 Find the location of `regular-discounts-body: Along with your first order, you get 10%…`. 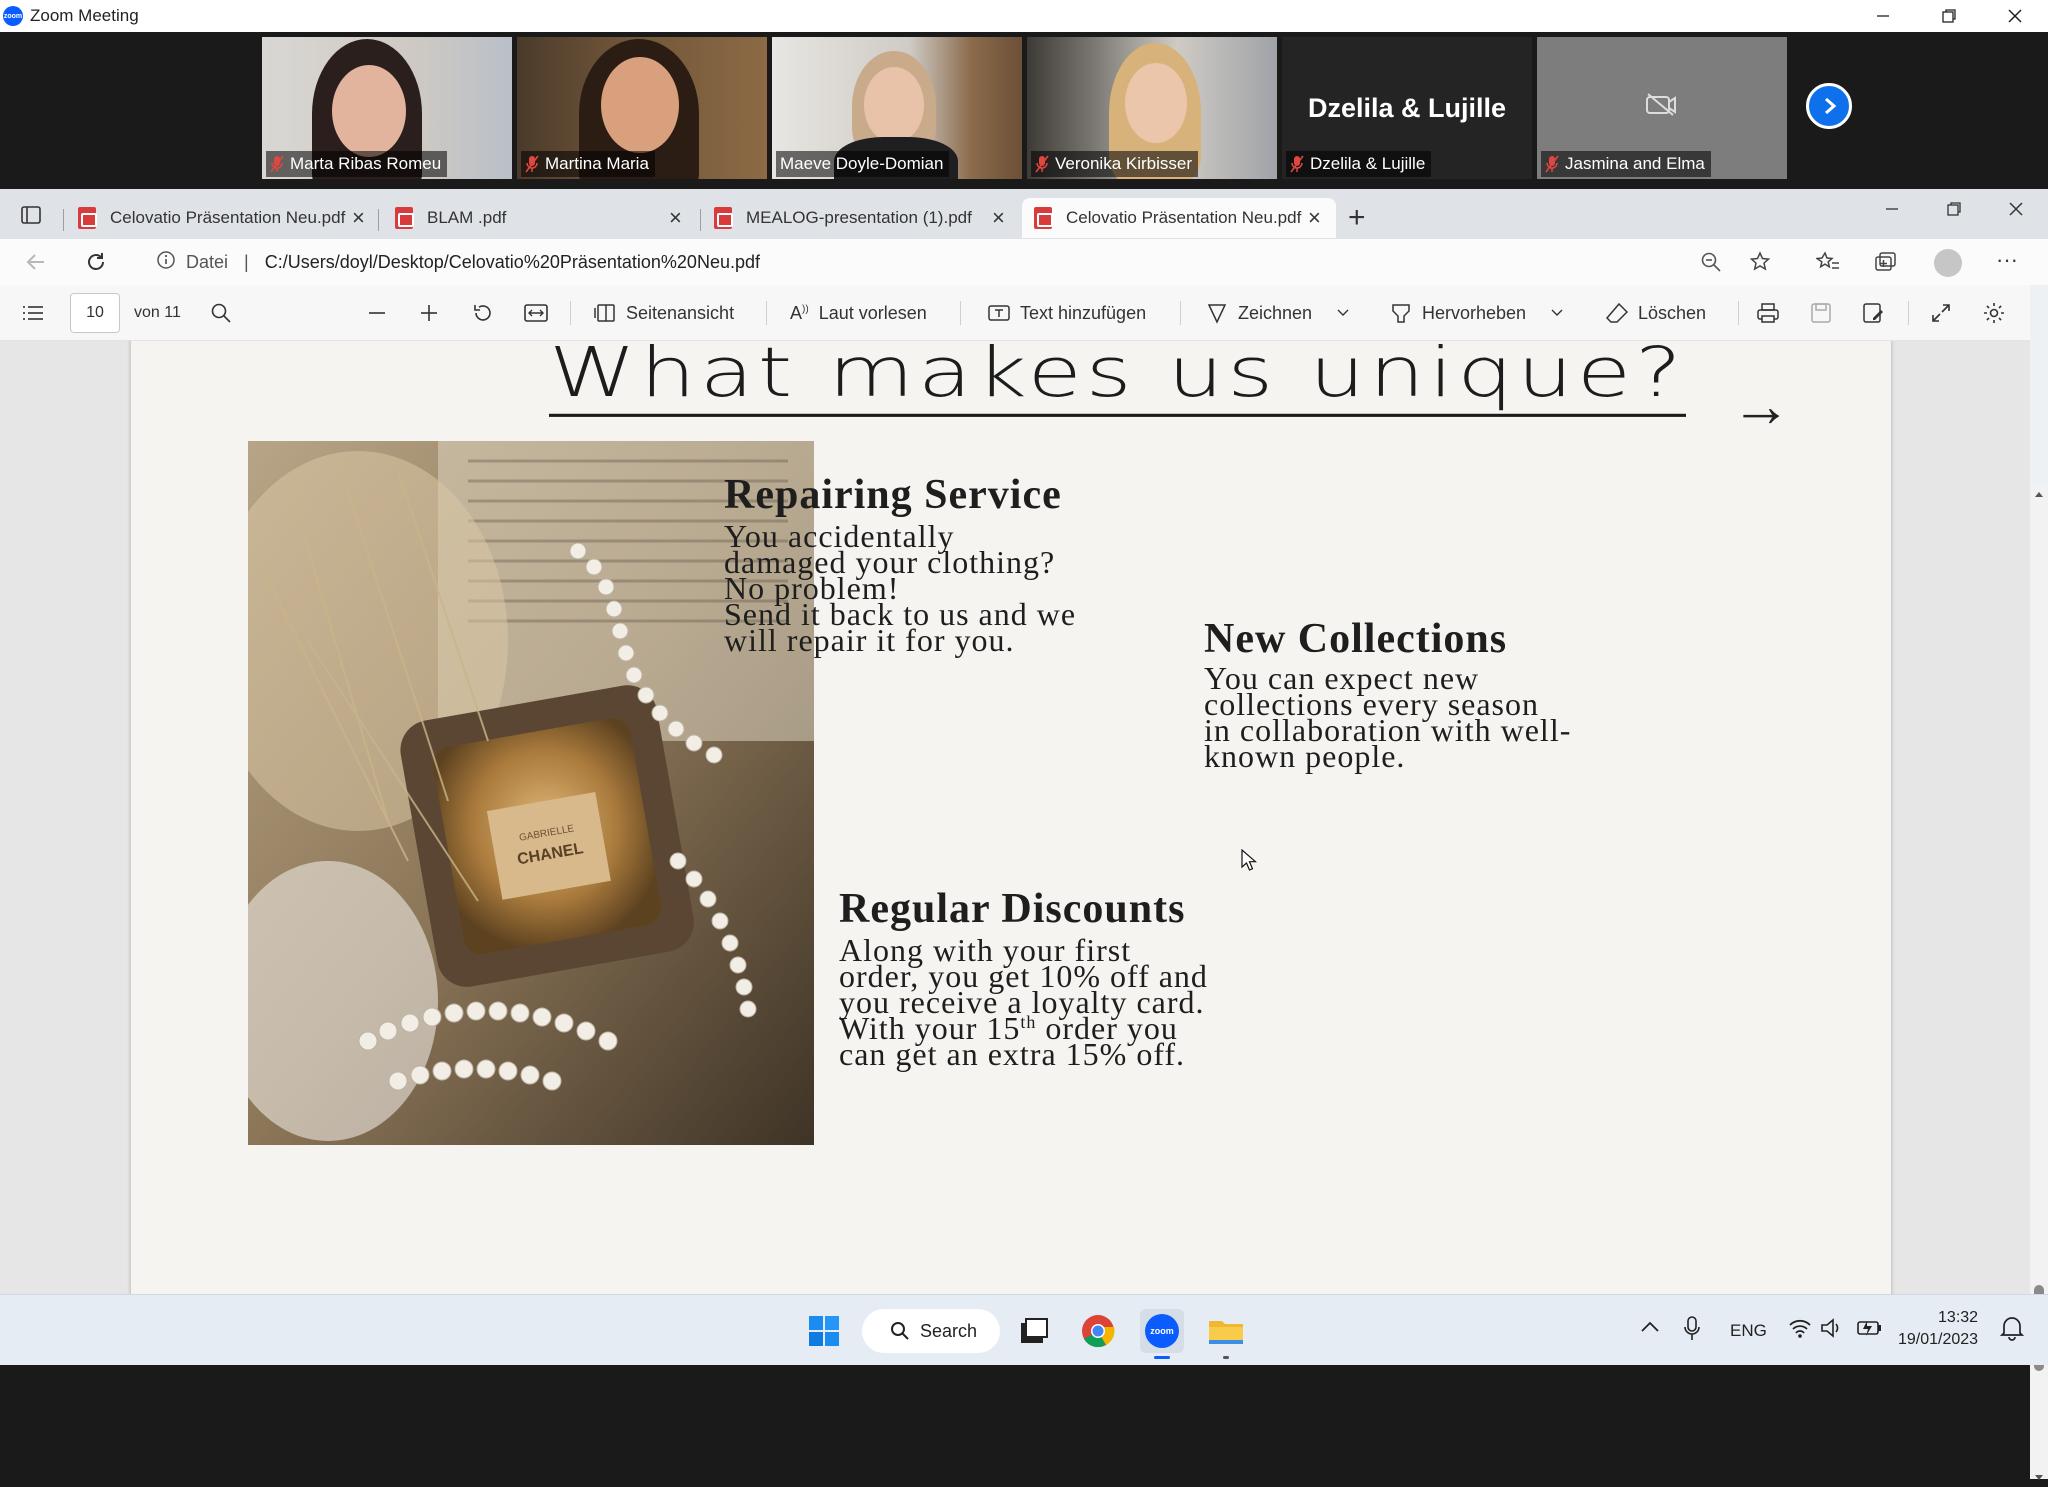

regular-discounts-body: Along with your first order, you get 10%… is located at coordinates (1023, 1002).